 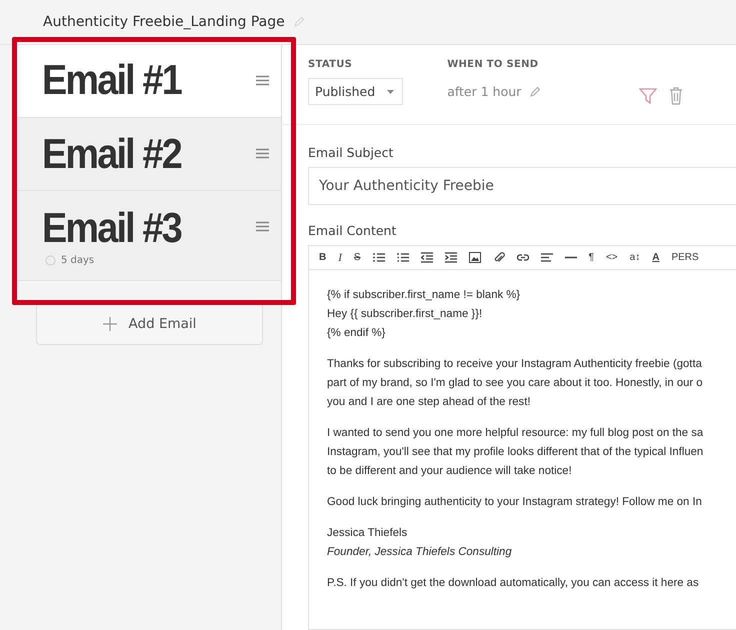 What do you see at coordinates (546, 257) in the screenshot?
I see `align-left-icon` at bounding box center [546, 257].